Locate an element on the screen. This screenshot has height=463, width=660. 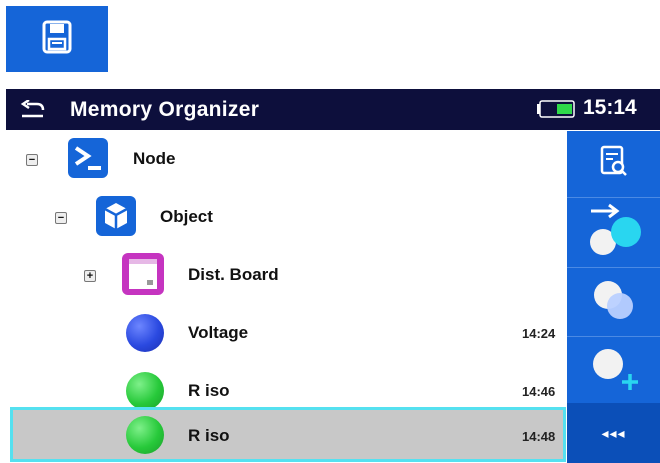
tree-row-label: Object is located at coordinates (186, 216).